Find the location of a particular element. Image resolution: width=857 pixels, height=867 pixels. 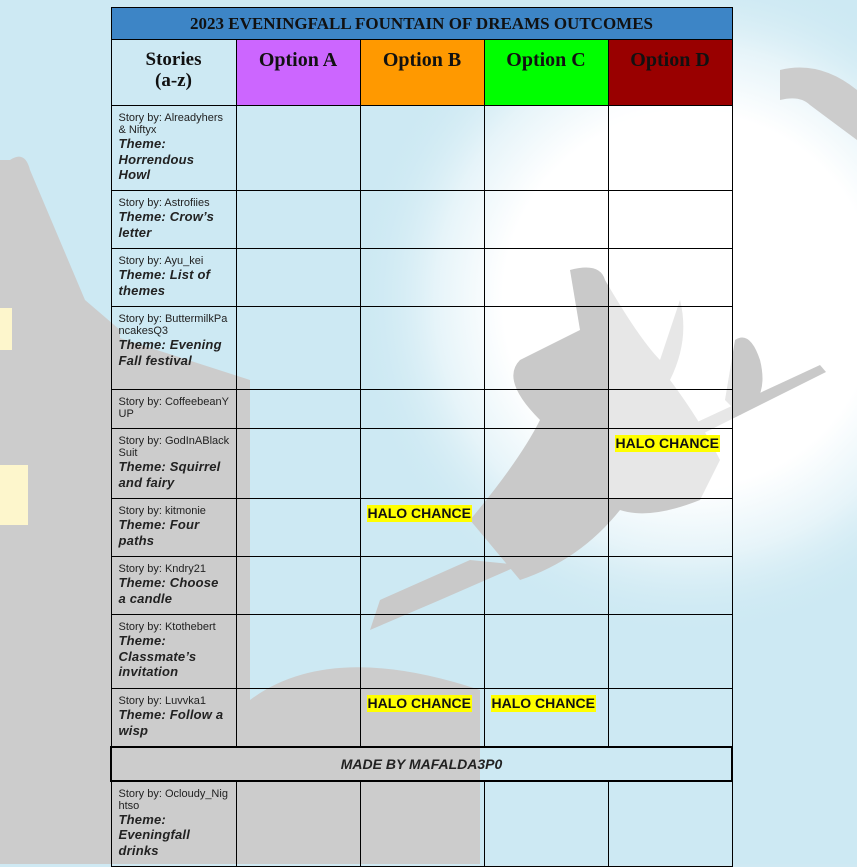

story-author: Story by: Ktothebert is located at coordinates (167, 627).